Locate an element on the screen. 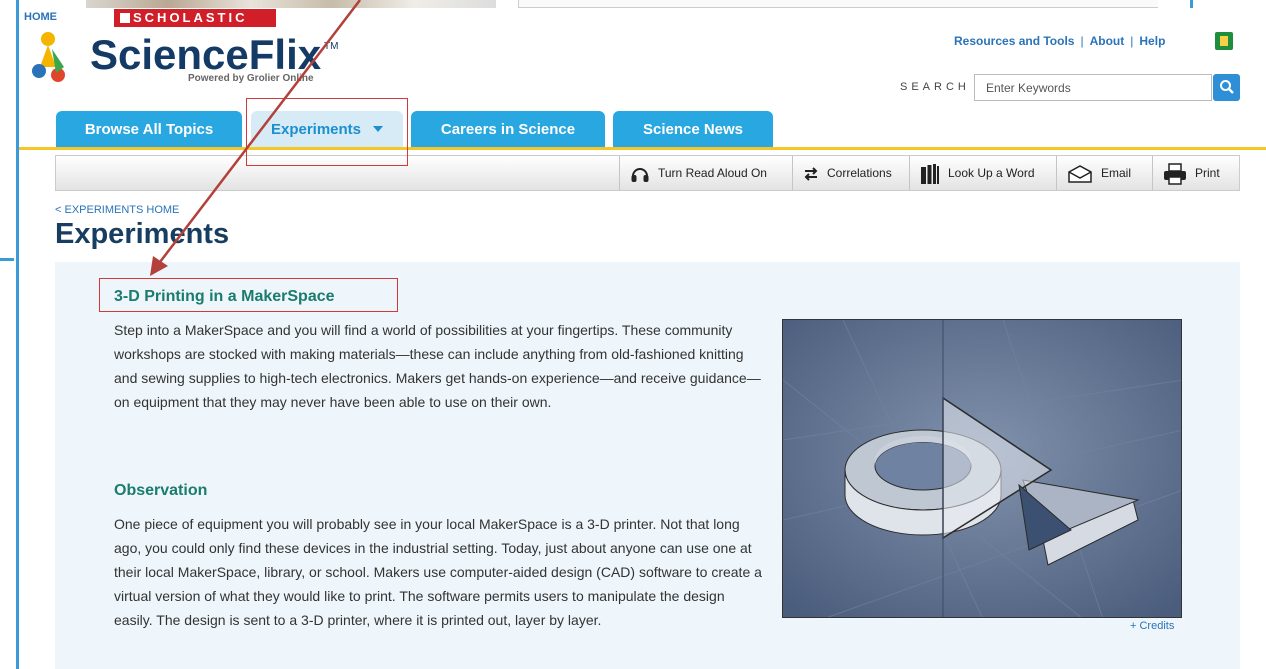 The height and width of the screenshot is (669, 1266). left-accent-bar is located at coordinates (9, 334).